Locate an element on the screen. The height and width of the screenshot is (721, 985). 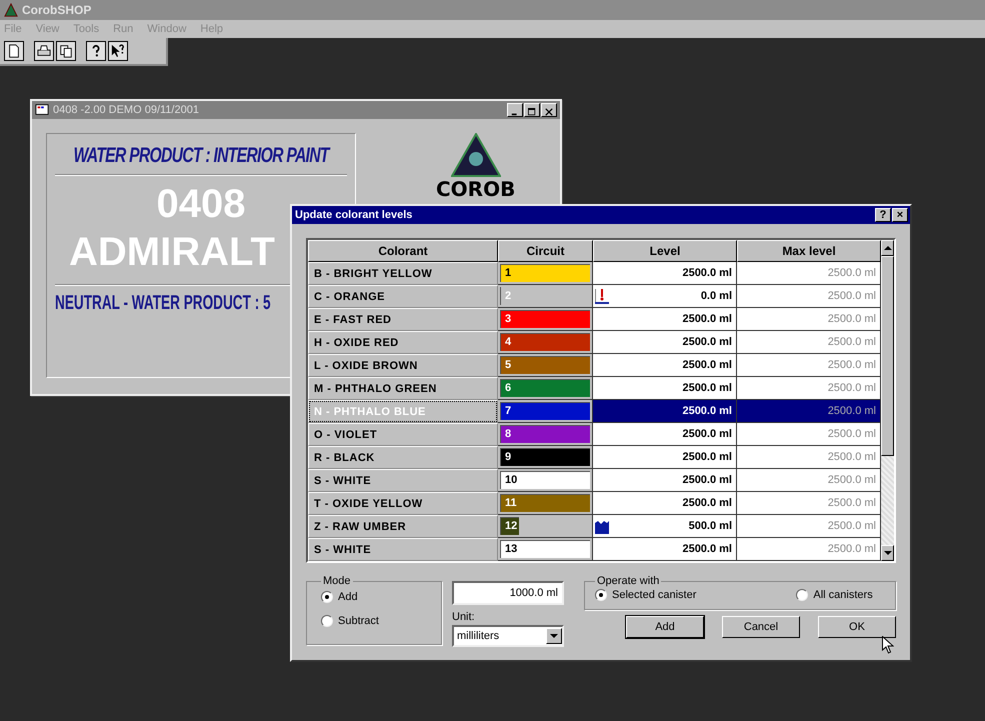
radio-option: Subtract is located at coordinates (376, 621).